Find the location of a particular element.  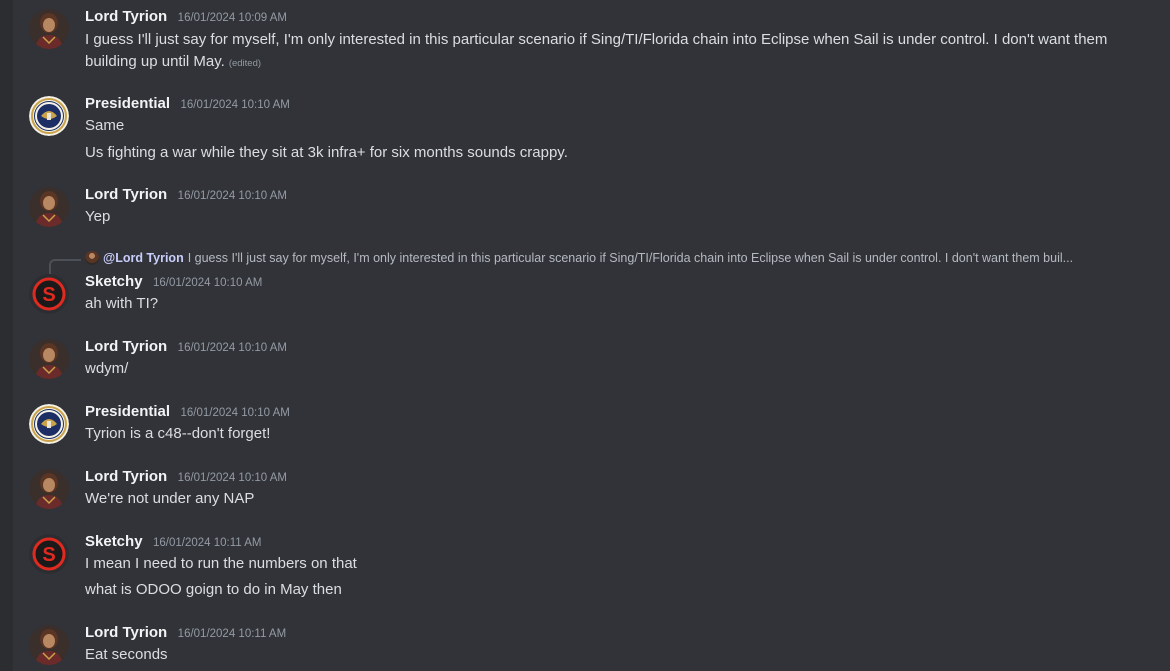

message-text: Yep is located at coordinates (98, 216).